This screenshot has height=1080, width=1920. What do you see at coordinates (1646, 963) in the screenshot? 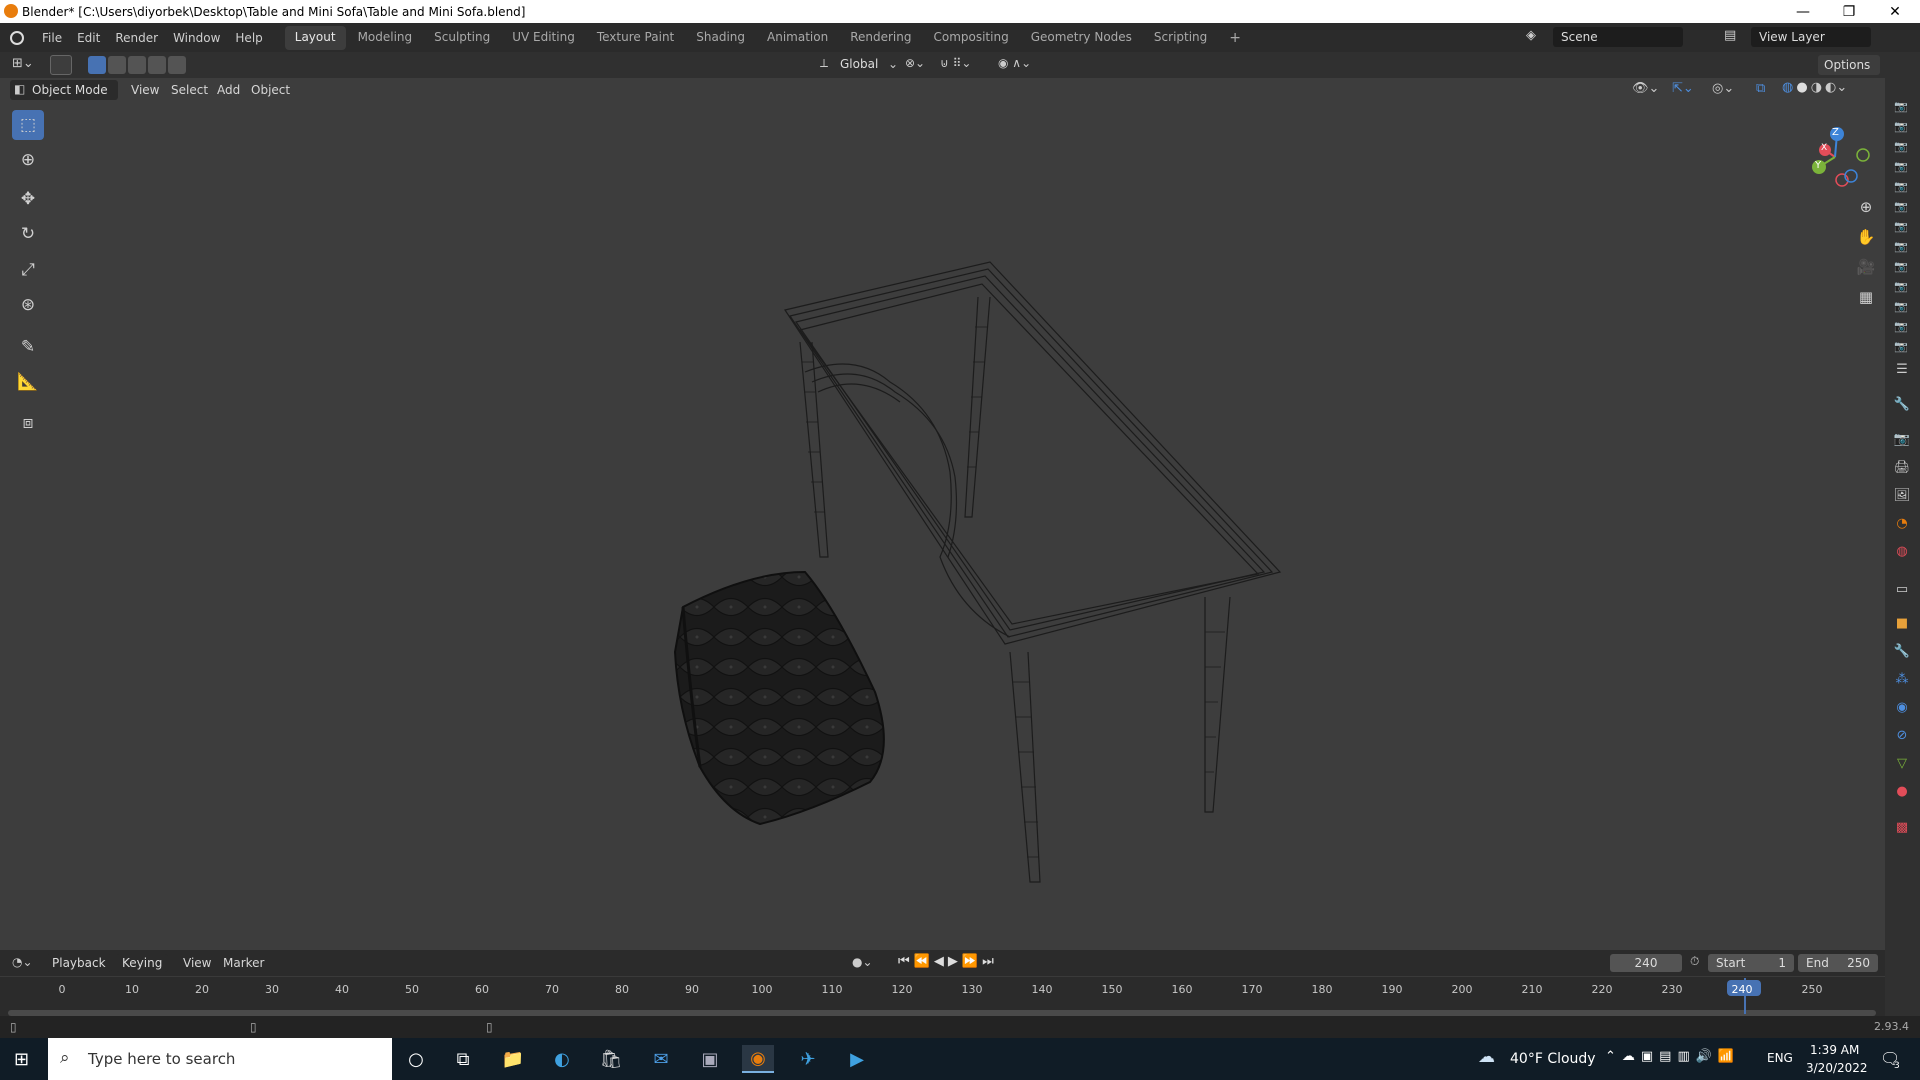
I see `current-frame-field: 240` at bounding box center [1646, 963].